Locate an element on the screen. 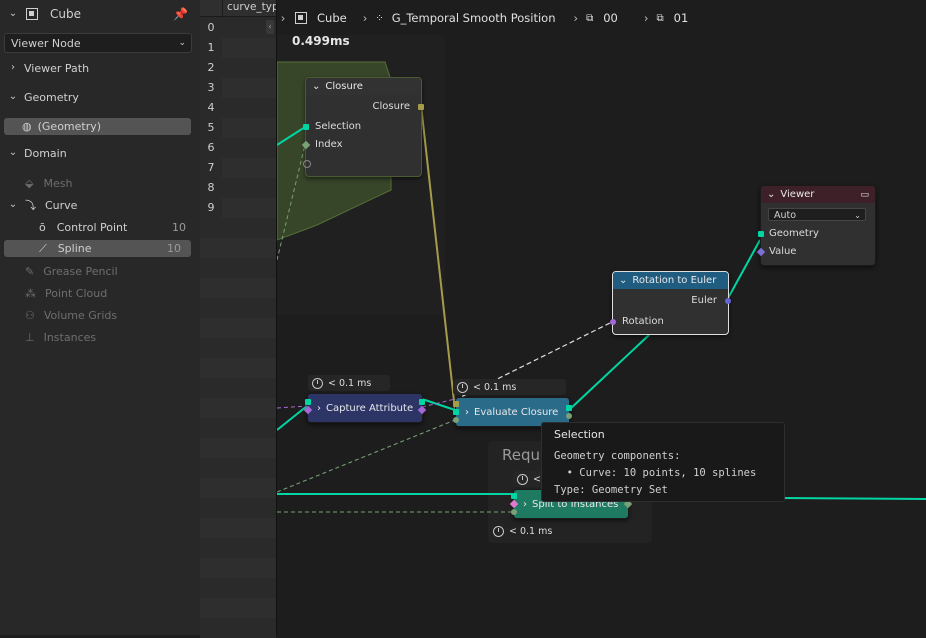 This screenshot has width=926, height=638. geometry-input-label: Geometry is located at coordinates (794, 233).